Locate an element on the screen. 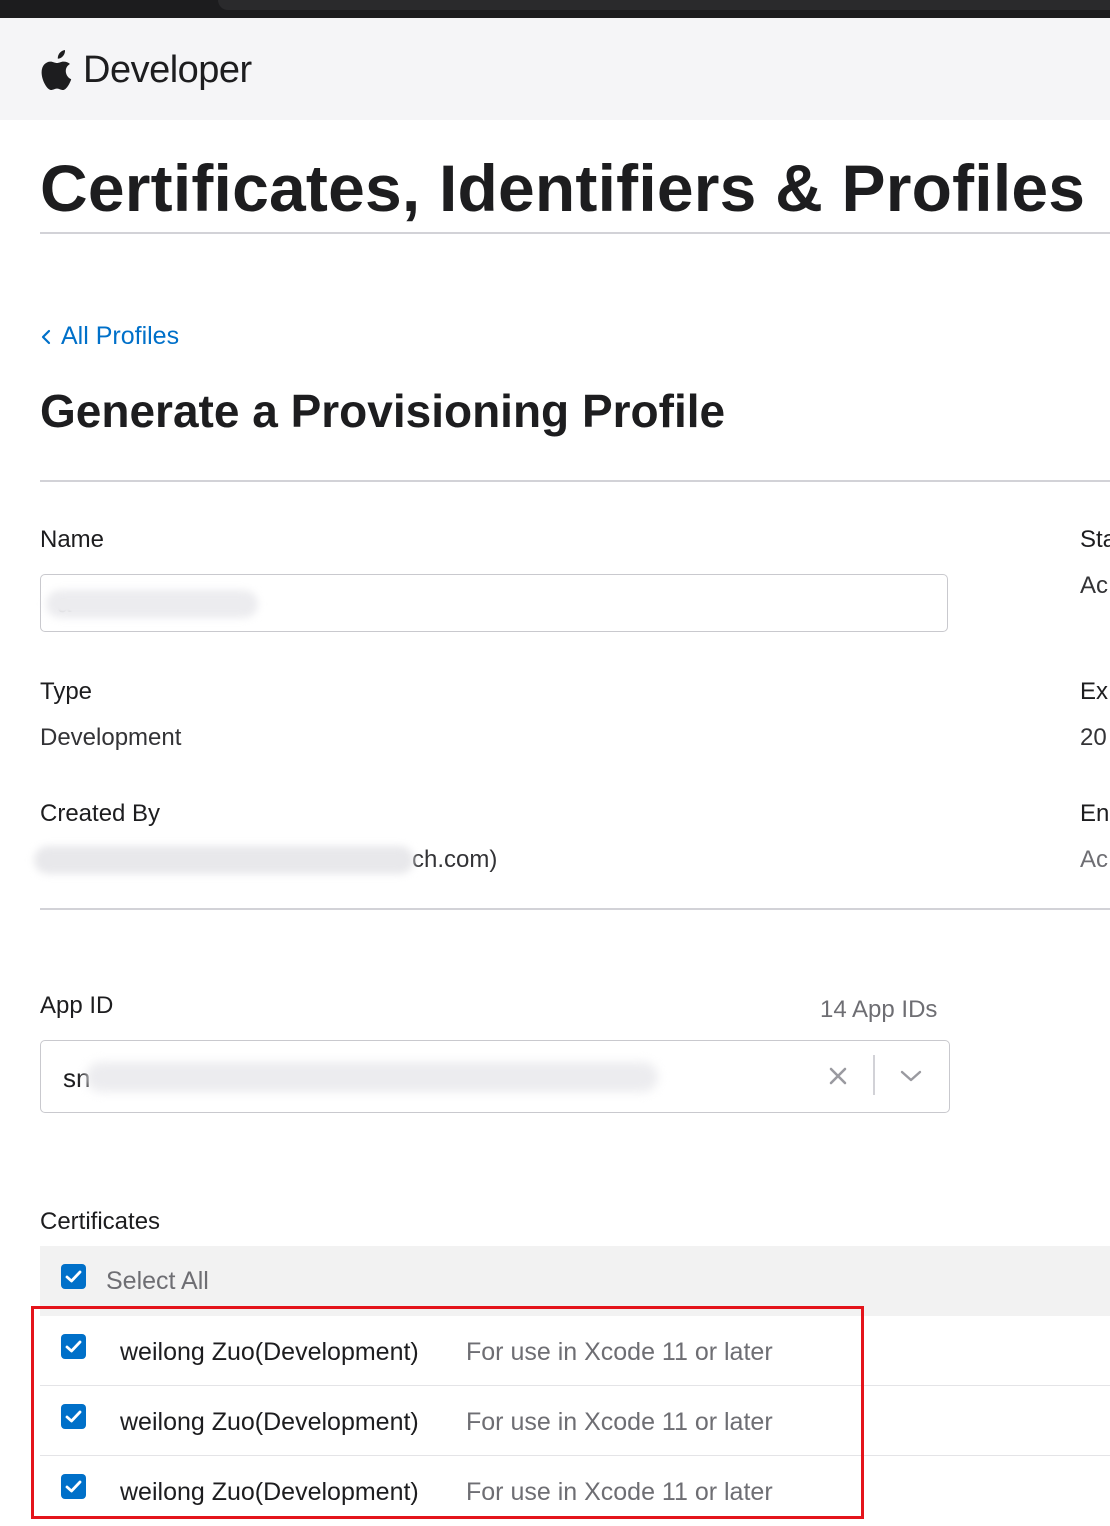  app-id-count: 14 App IDs is located at coordinates (879, 1009).